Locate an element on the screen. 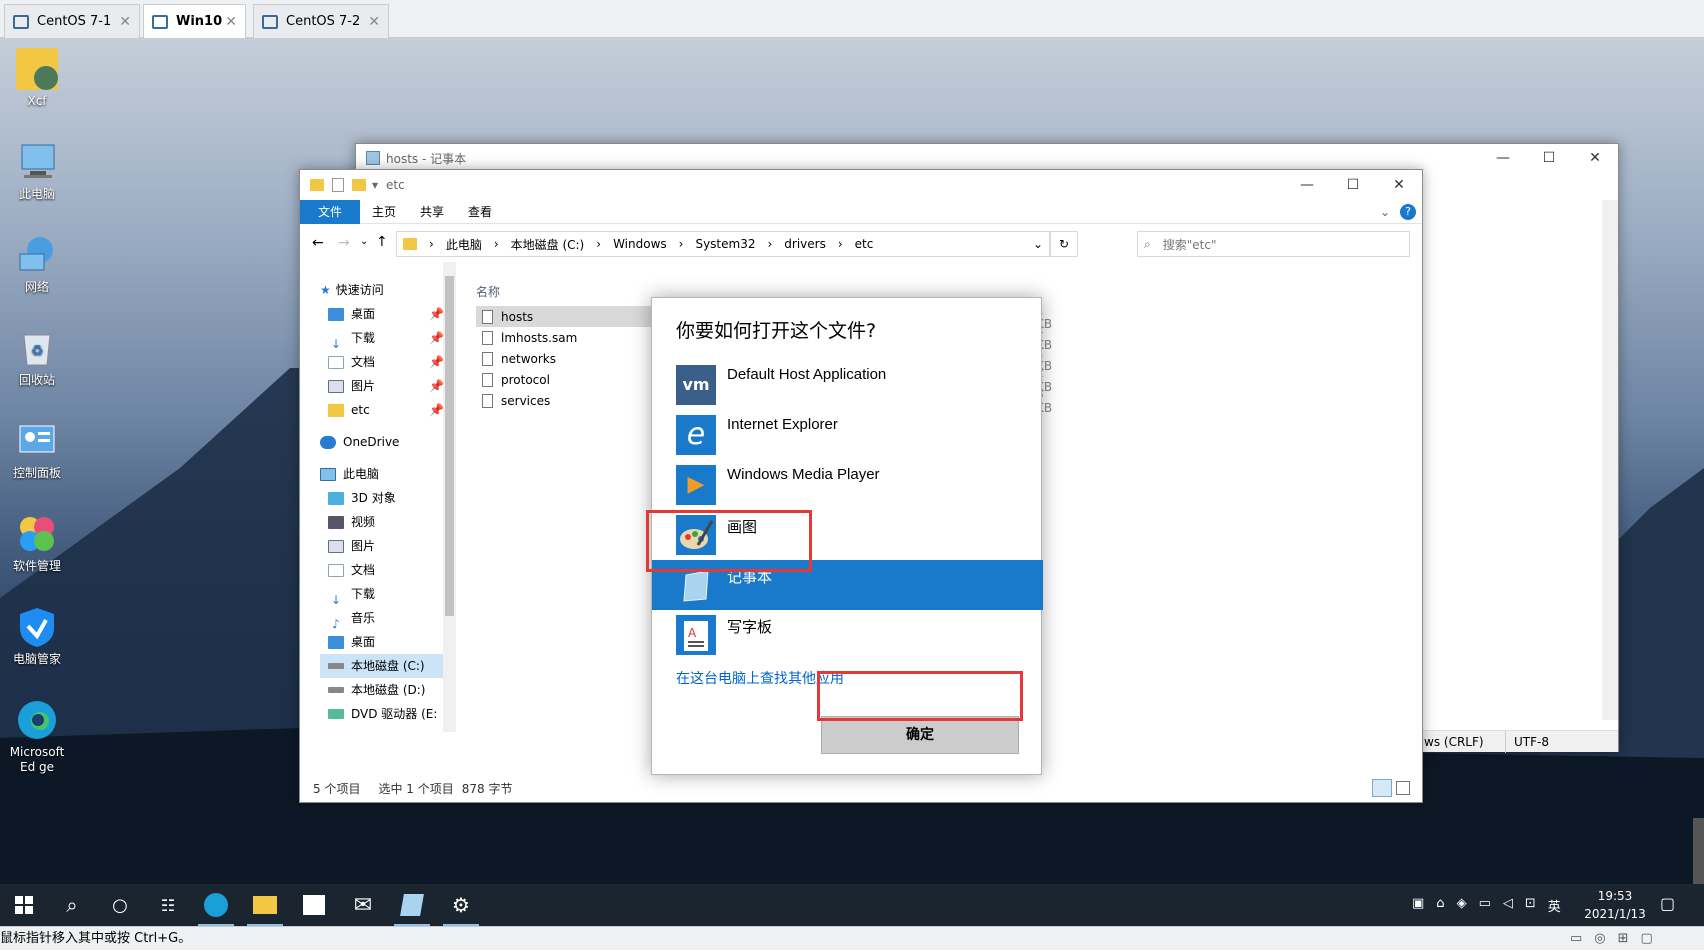  large-icons-view-button is located at coordinates (1403, 788).